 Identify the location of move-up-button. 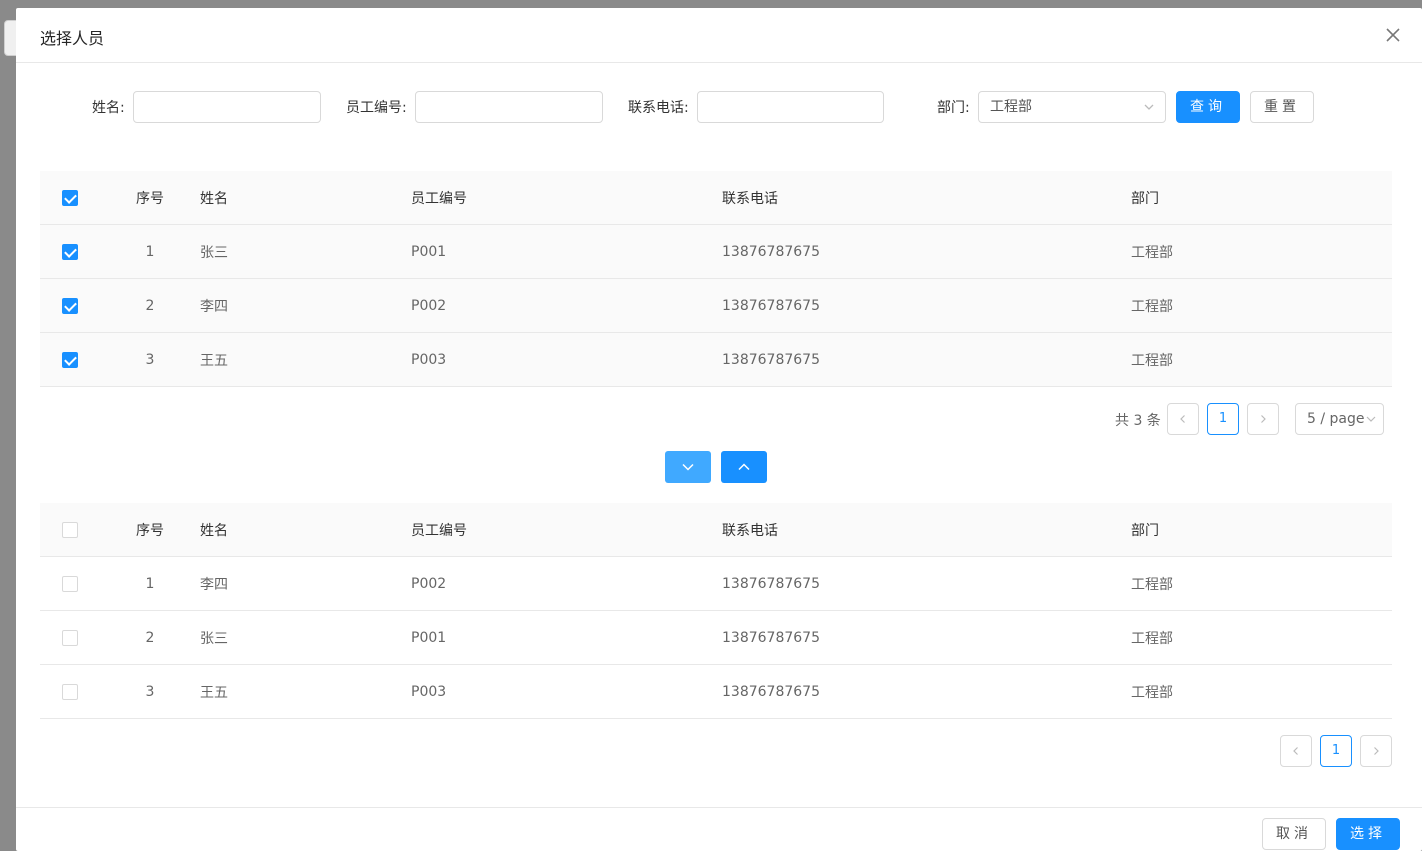
(744, 467).